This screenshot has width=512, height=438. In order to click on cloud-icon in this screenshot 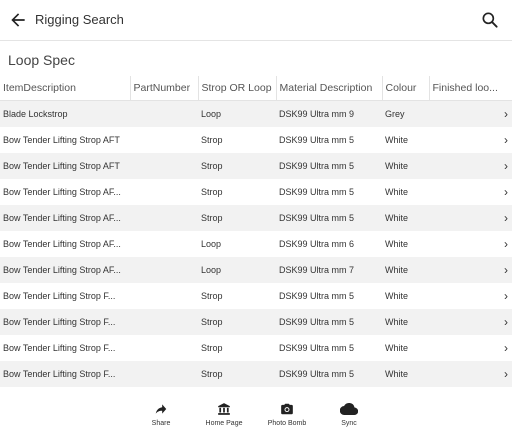, I will do `click(349, 409)`.